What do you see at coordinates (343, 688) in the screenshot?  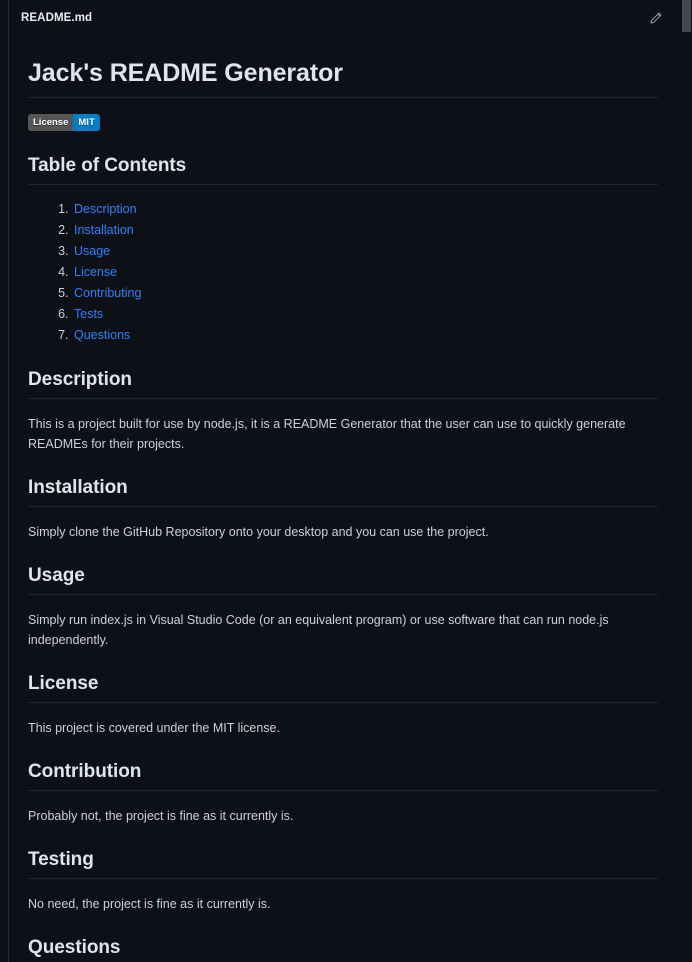 I see `section-heading-license: License` at bounding box center [343, 688].